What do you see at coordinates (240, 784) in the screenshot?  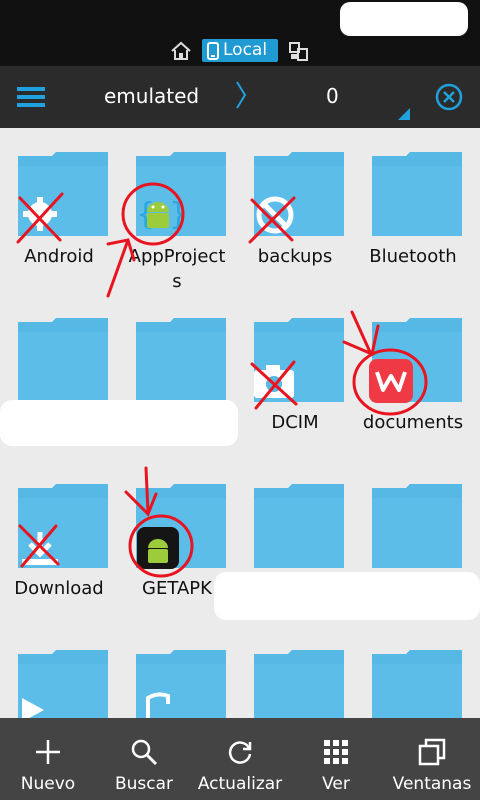 I see `refresh-button-label: Actualizar` at bounding box center [240, 784].